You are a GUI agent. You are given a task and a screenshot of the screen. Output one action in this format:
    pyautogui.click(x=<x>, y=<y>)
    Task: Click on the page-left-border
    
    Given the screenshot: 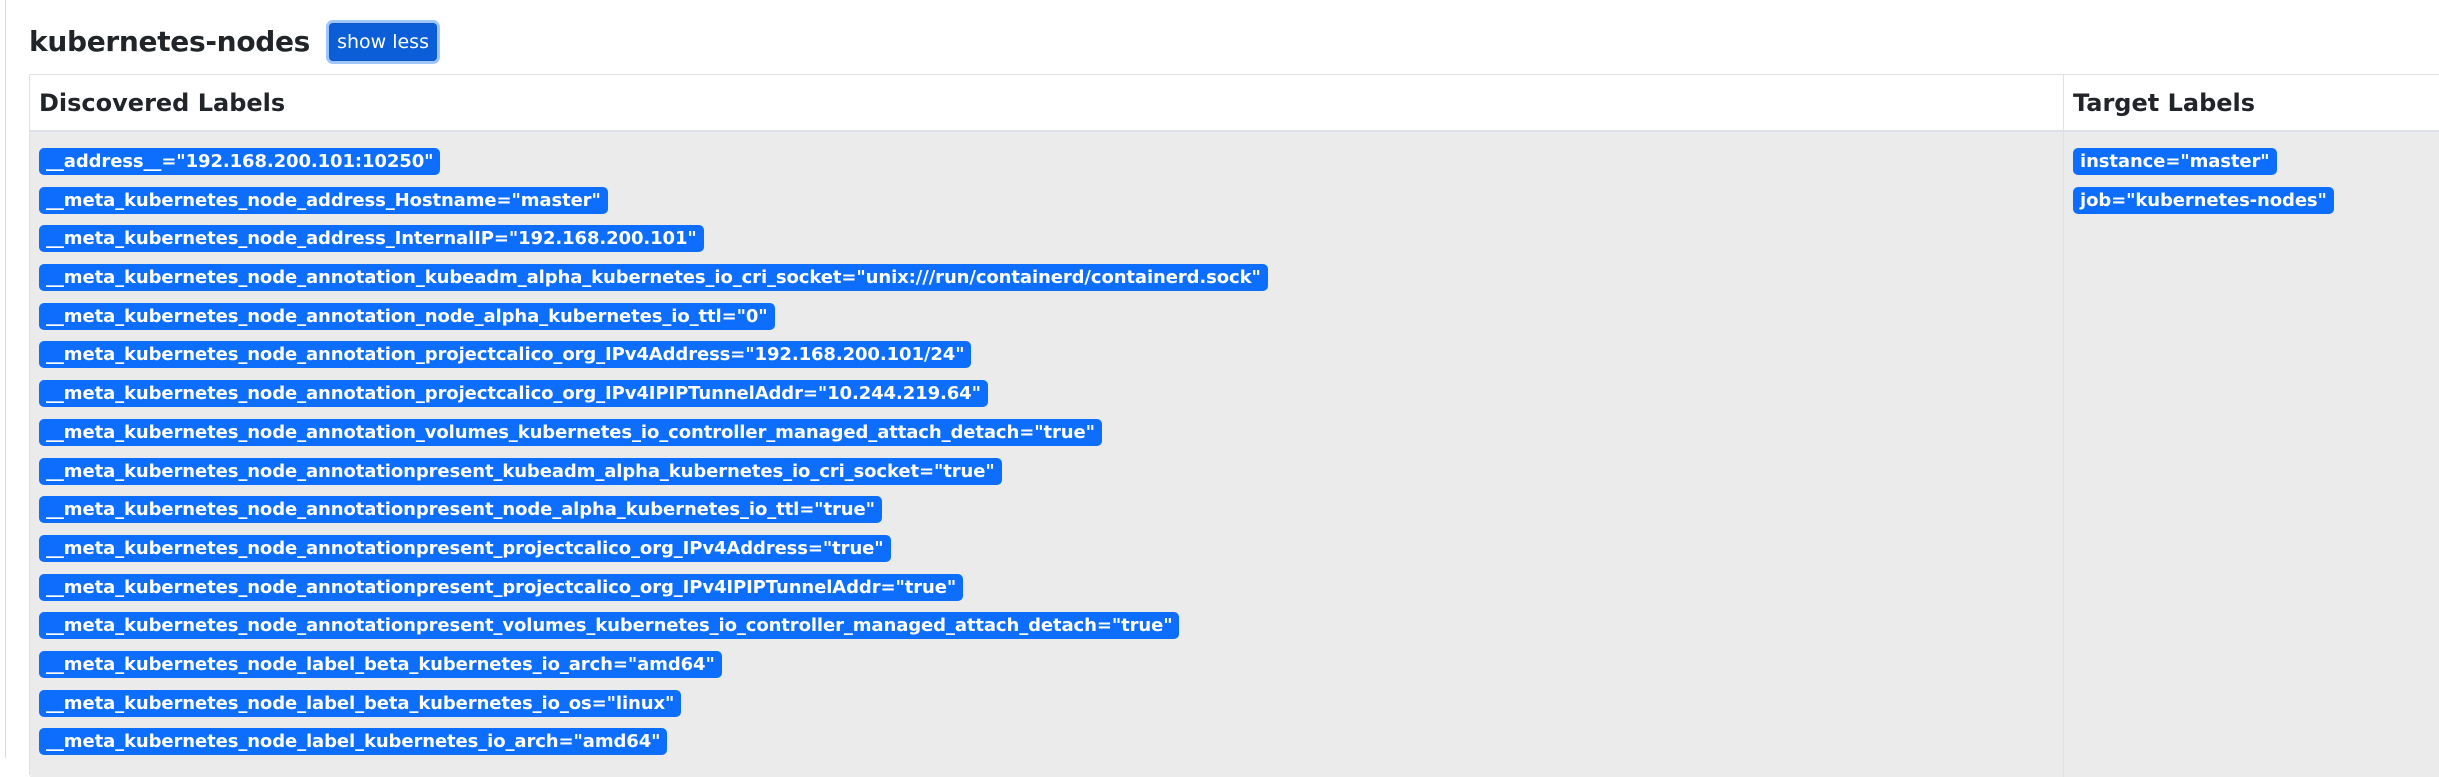 What is the action you would take?
    pyautogui.click(x=5, y=379)
    